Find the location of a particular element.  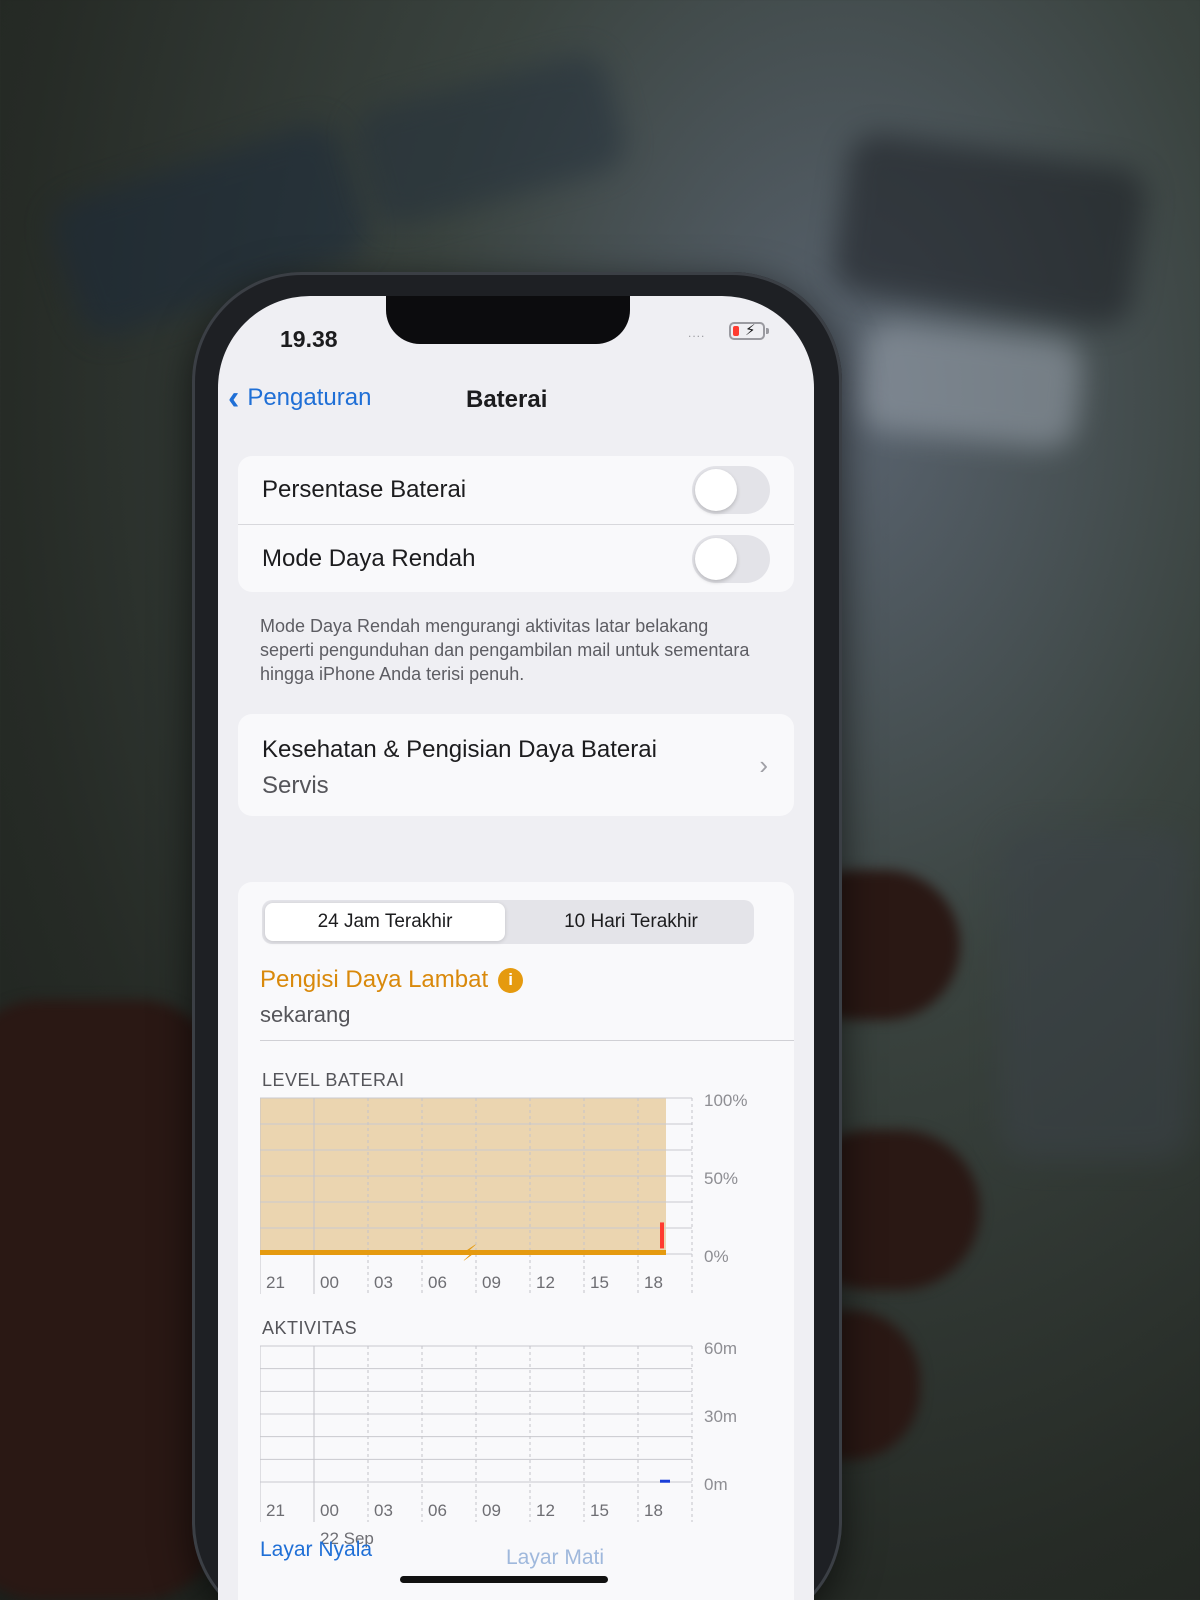

hand is located at coordinates (110, 1300).